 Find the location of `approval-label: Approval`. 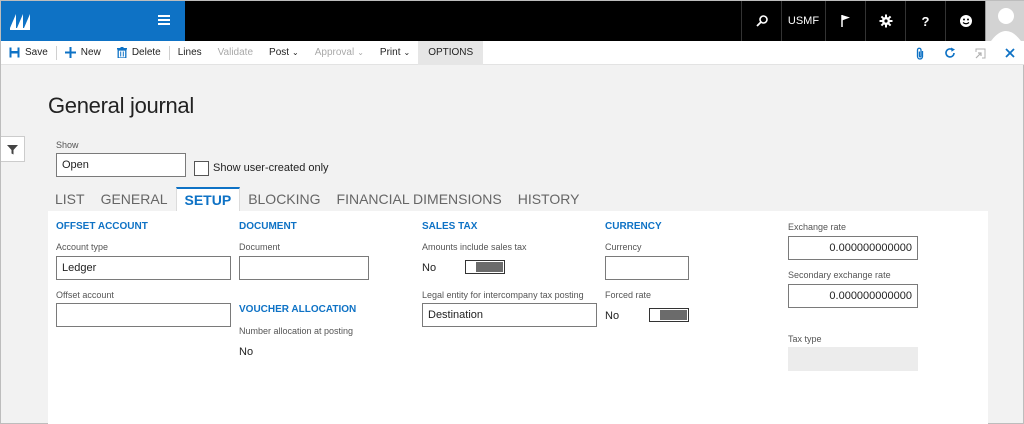

approval-label: Approval is located at coordinates (334, 52).